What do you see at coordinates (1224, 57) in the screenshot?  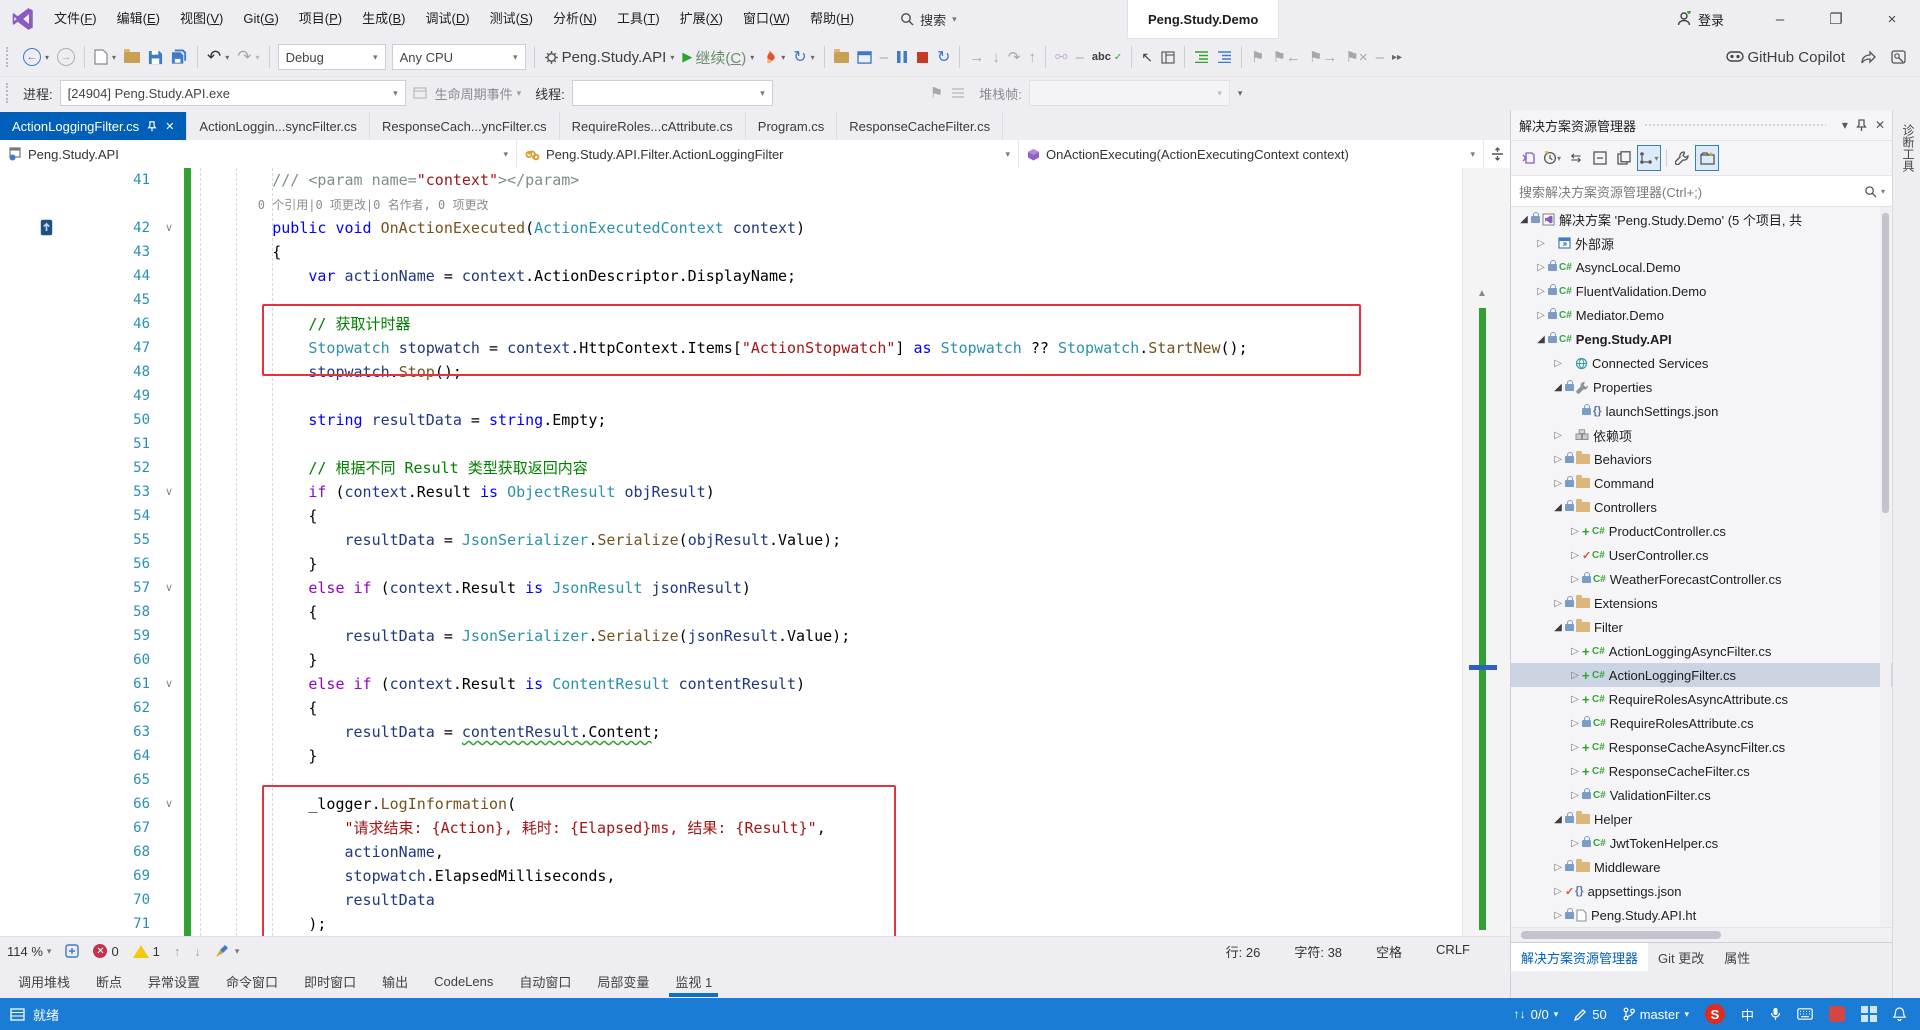 I see `unindent-lines-button` at bounding box center [1224, 57].